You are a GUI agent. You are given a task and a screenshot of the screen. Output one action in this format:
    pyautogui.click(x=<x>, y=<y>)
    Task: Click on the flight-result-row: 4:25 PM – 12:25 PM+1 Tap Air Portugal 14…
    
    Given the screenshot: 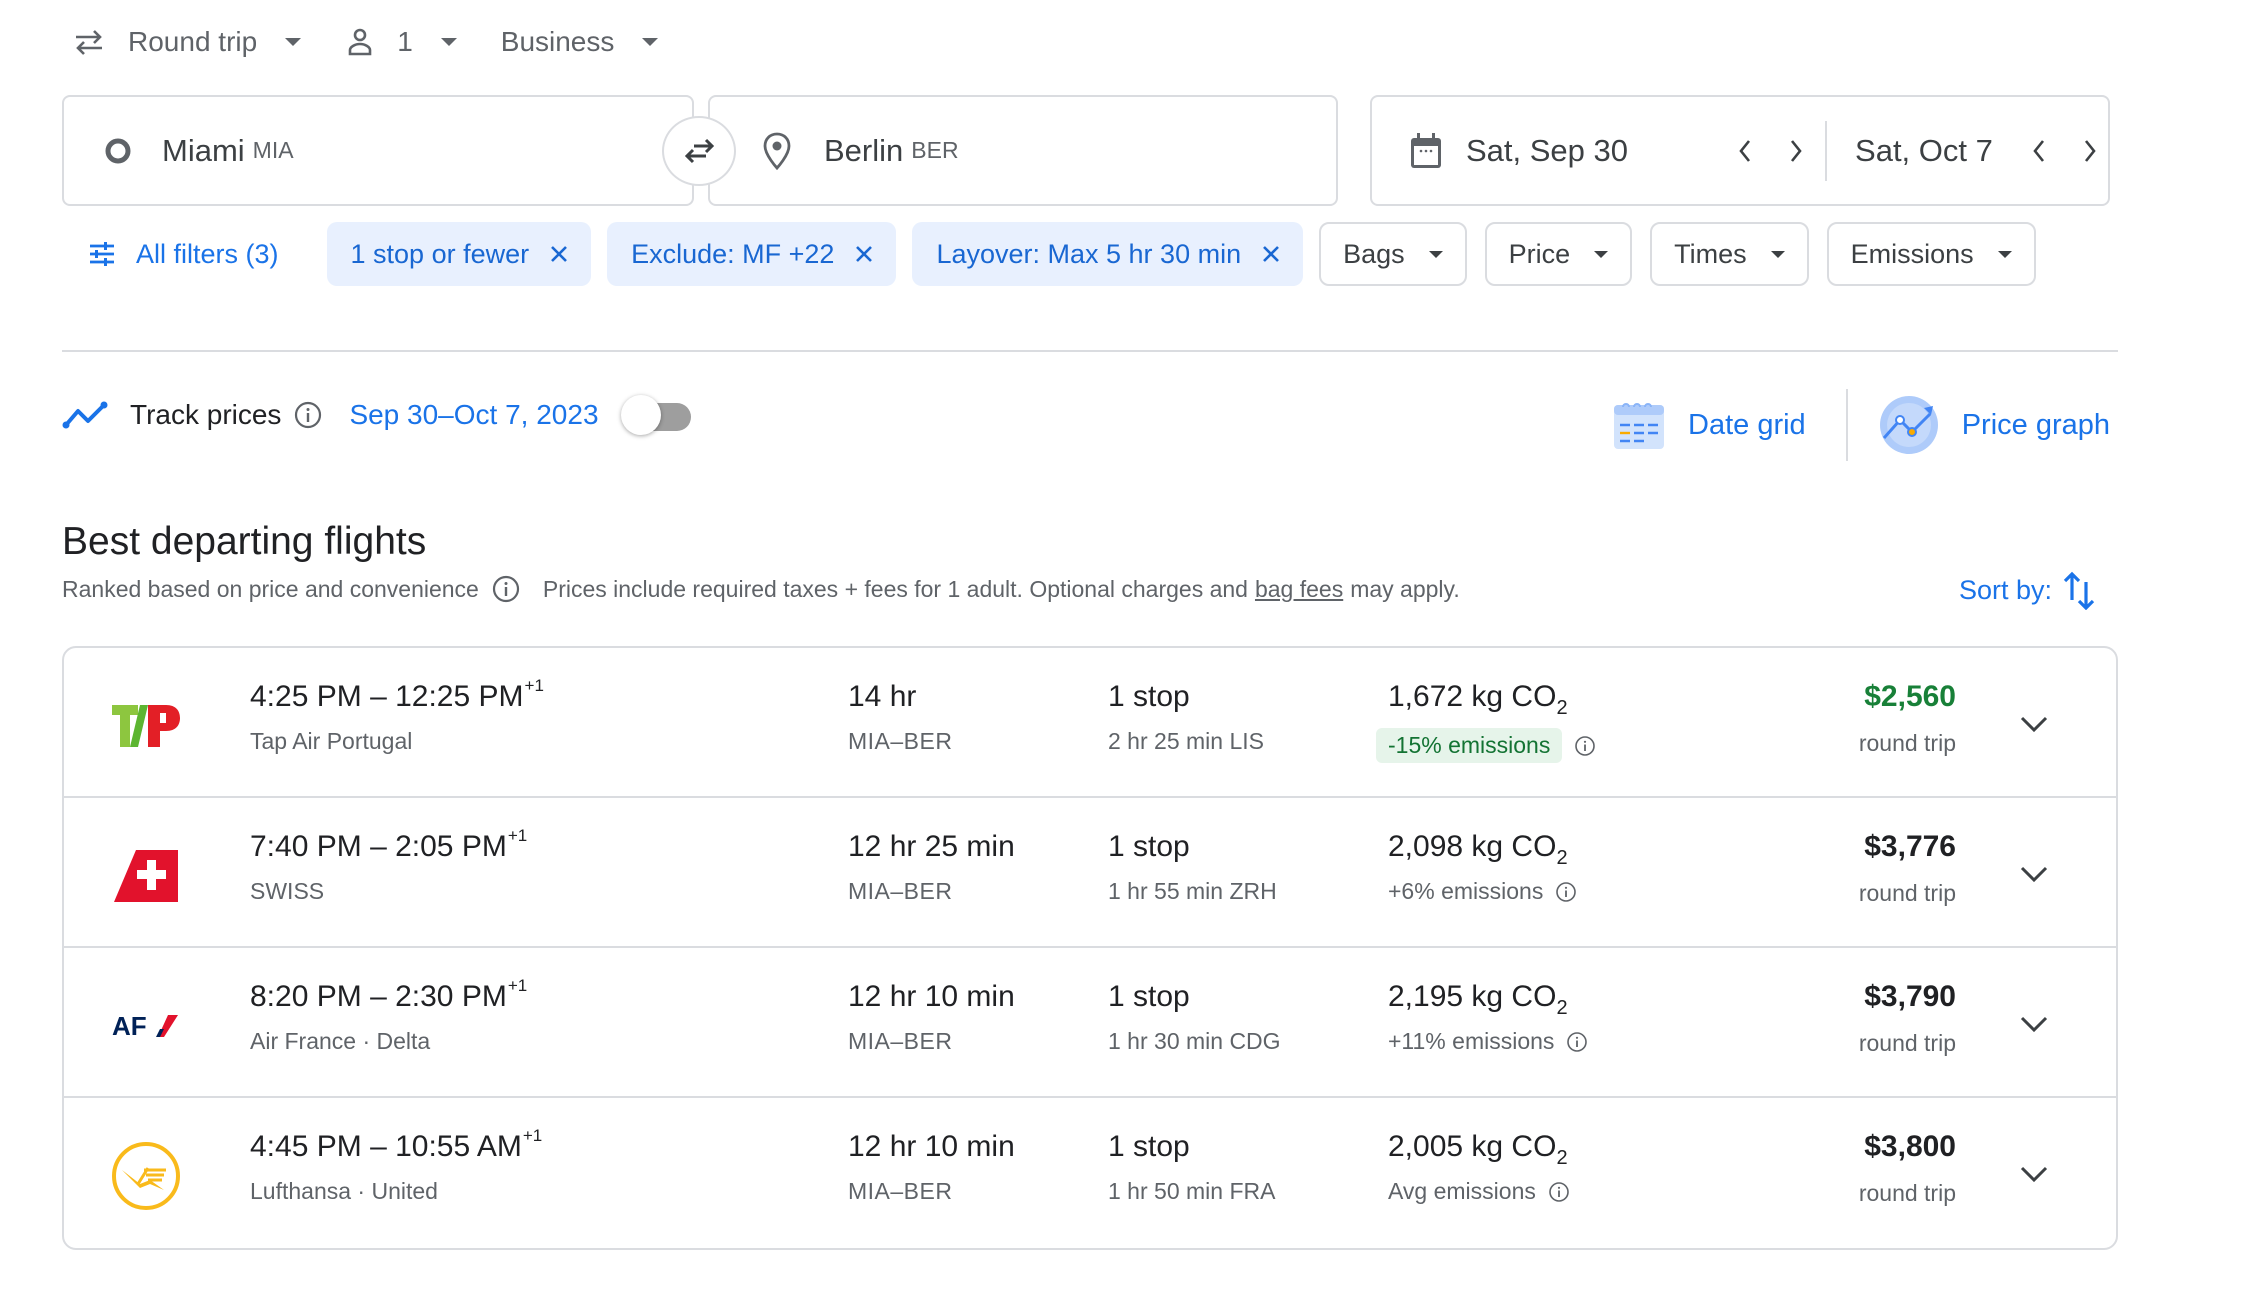 What is the action you would take?
    pyautogui.click(x=1090, y=723)
    